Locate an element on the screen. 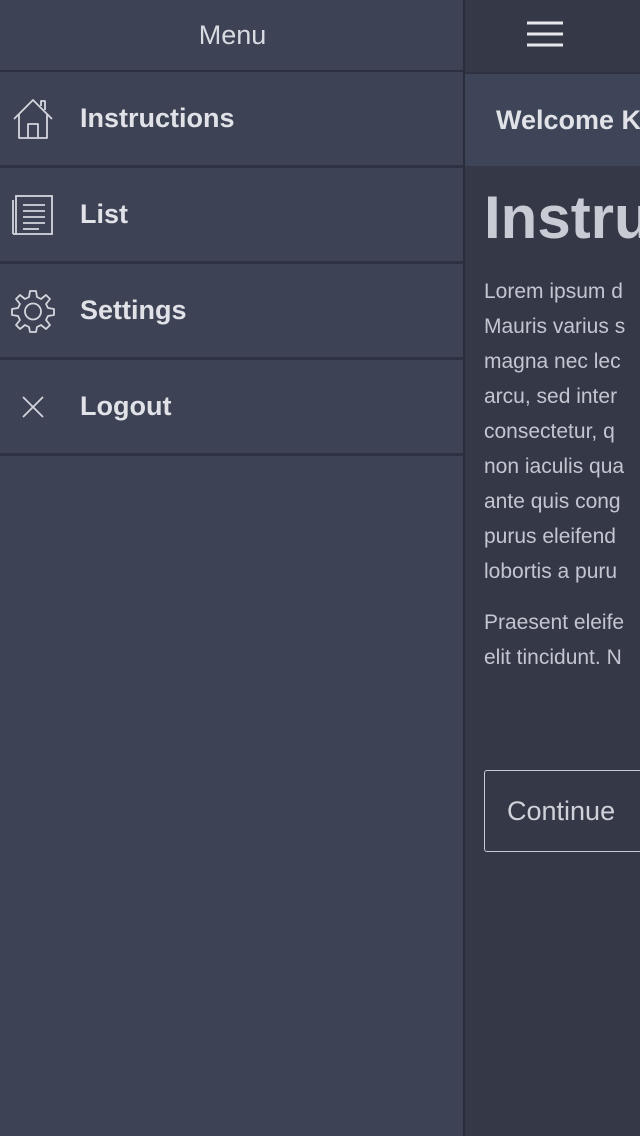 The height and width of the screenshot is (1136, 640). menu-item-label: List is located at coordinates (104, 214).